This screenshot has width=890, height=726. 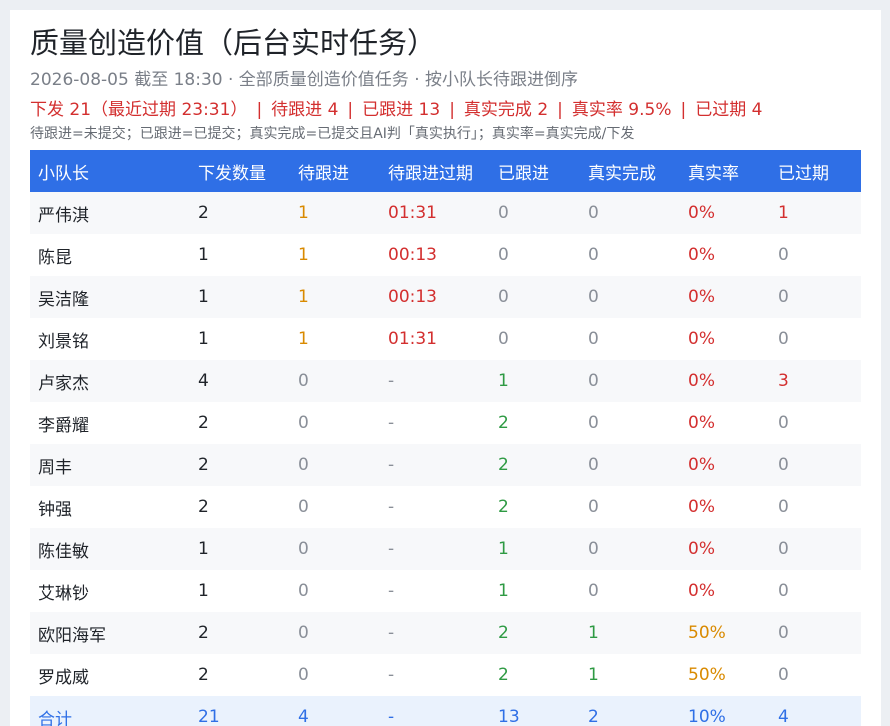 I want to click on leader-name-cell: 周丰, so click(x=110, y=465).